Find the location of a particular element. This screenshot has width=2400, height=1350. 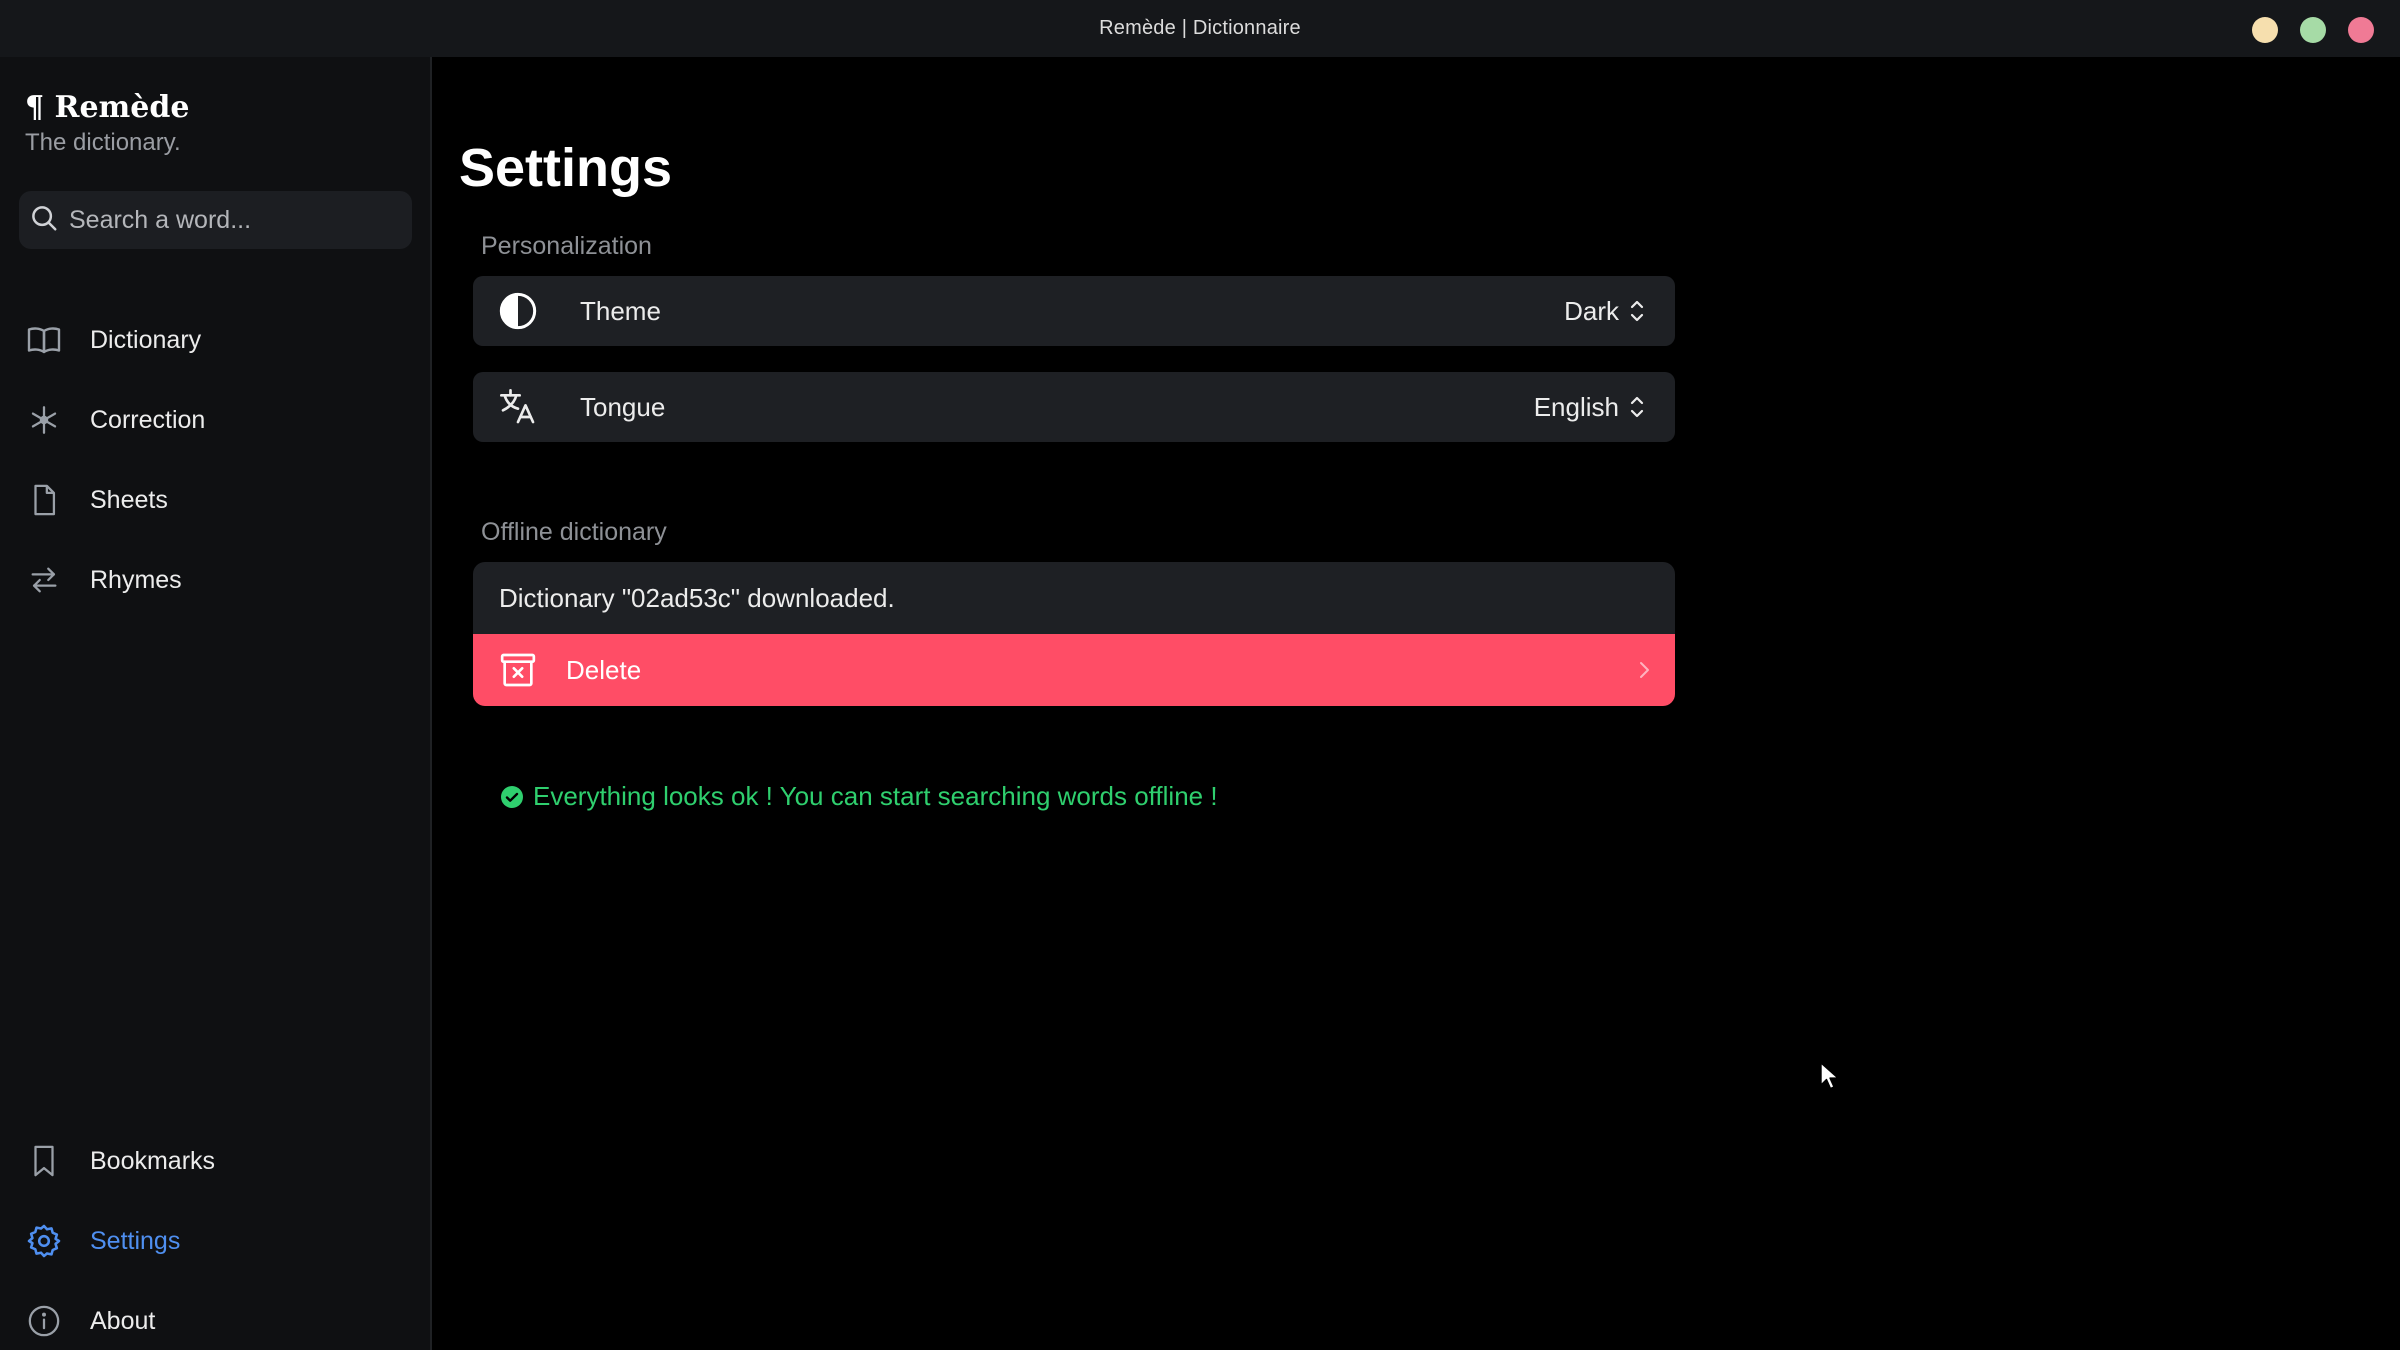

close-button is located at coordinates (2361, 30).